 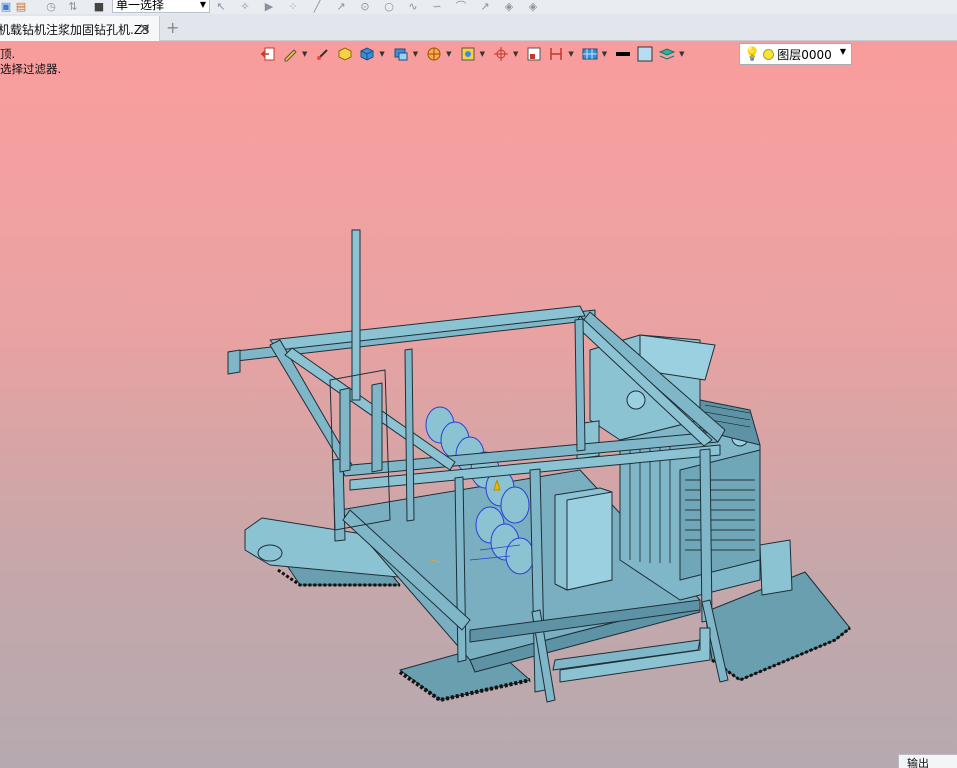 I want to click on selection-mode-dropdown: 单一选择 ▼, so click(x=161, y=6).